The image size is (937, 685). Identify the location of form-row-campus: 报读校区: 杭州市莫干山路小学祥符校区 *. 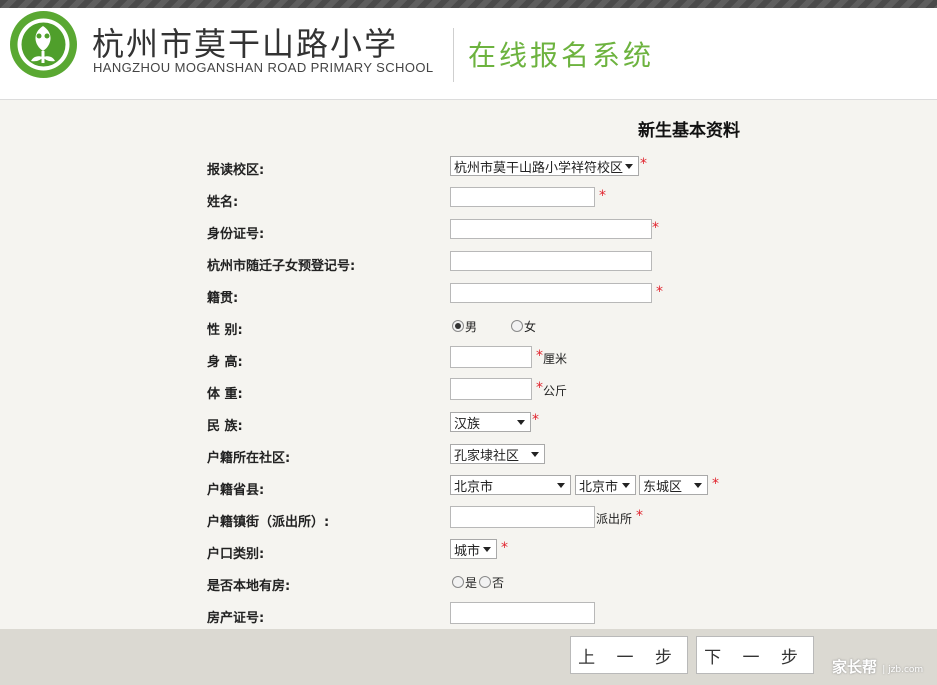
(468, 167).